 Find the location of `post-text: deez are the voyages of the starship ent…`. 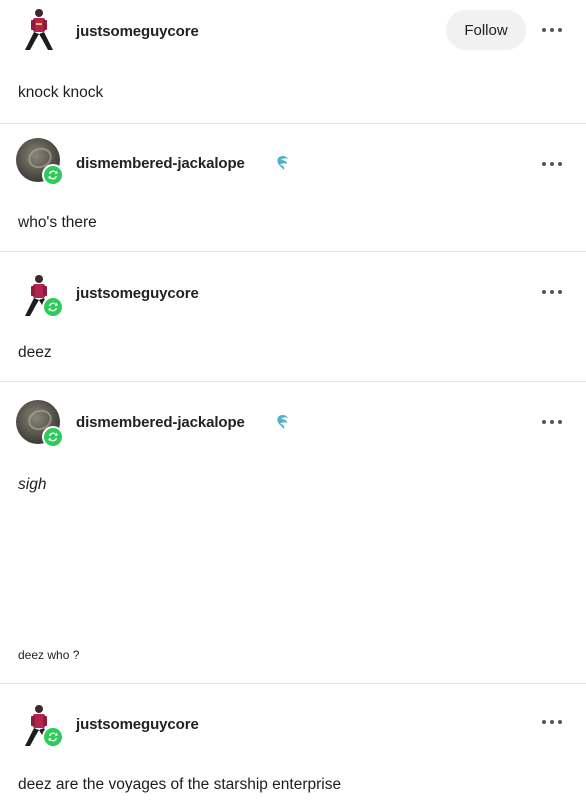

post-text: deez are the voyages of the starship ent… is located at coordinates (180, 784).